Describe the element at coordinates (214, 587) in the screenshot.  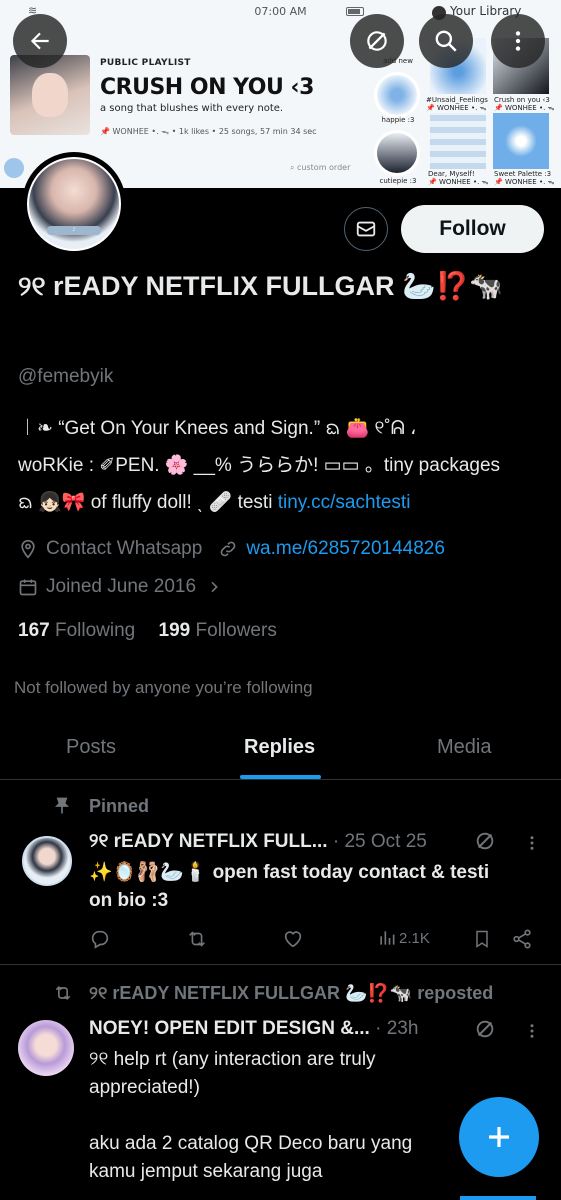
I see `chevron-right-icon` at that location.